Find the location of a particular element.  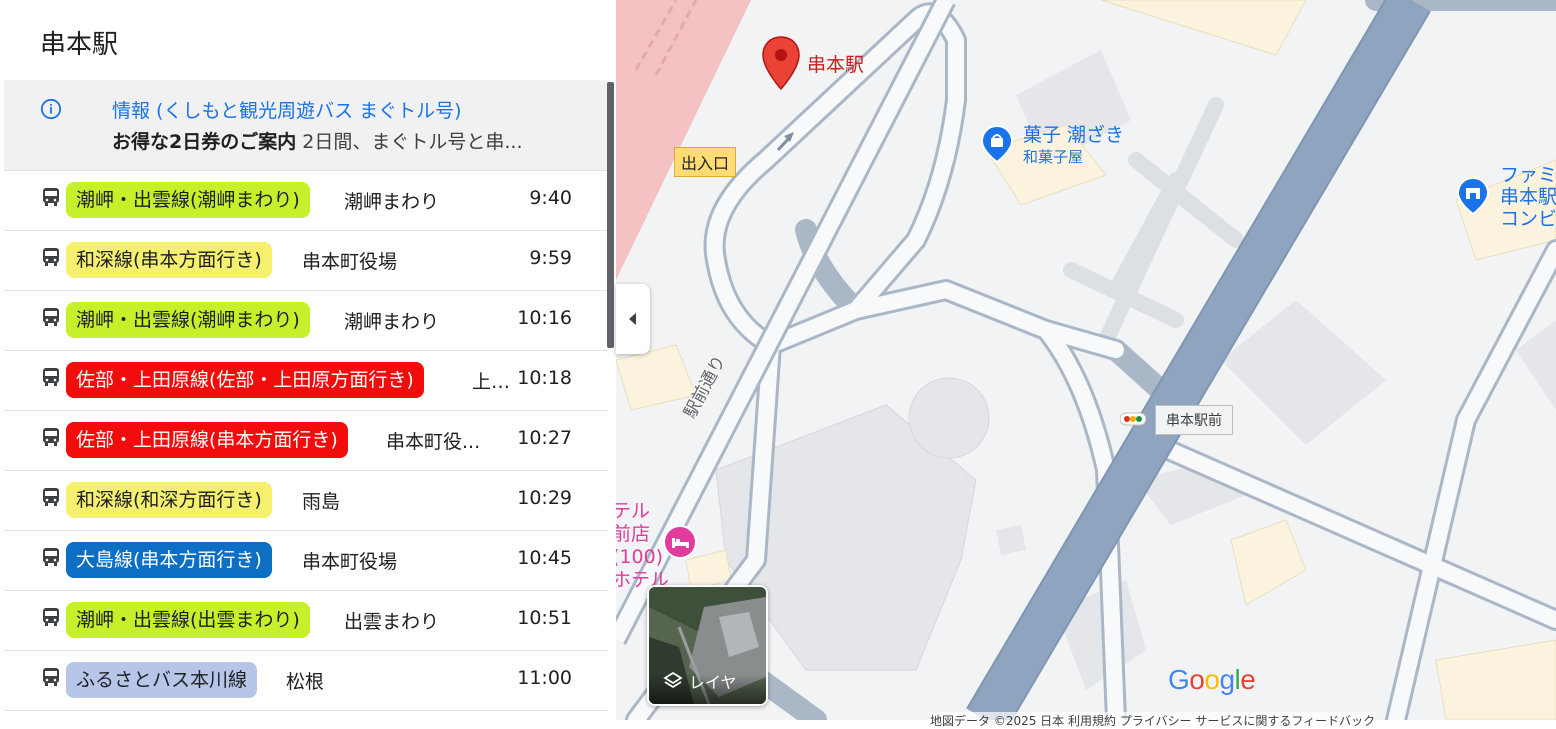

hotel-line-1: テル is located at coordinates (633, 511).